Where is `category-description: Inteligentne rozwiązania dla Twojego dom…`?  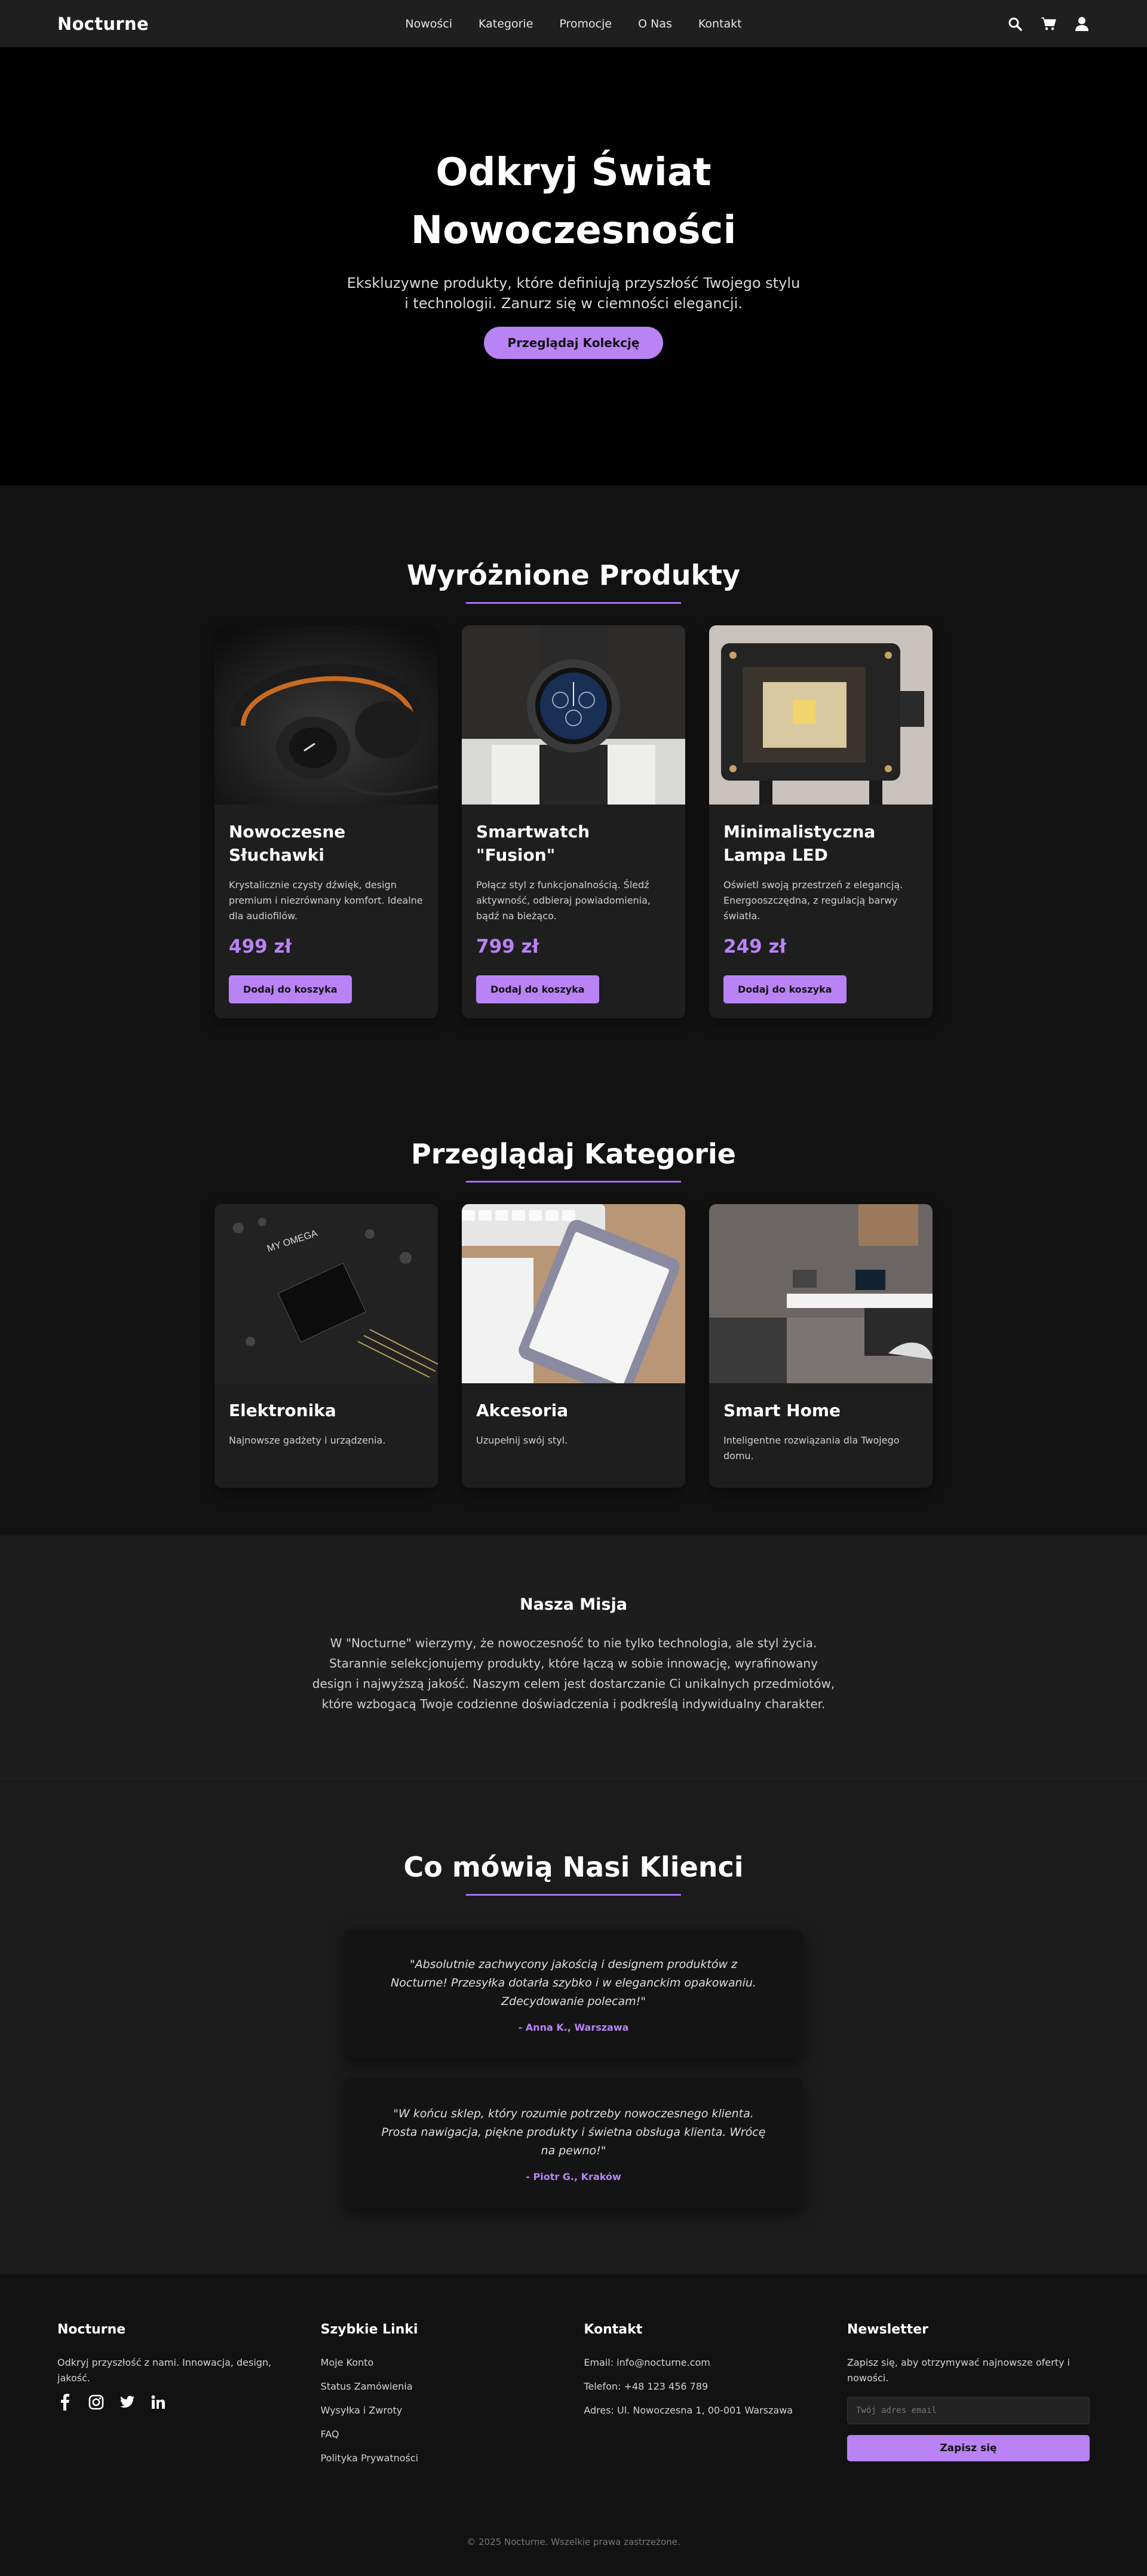 category-description: Inteligentne rozwiązania dla Twojego dom… is located at coordinates (811, 1449).